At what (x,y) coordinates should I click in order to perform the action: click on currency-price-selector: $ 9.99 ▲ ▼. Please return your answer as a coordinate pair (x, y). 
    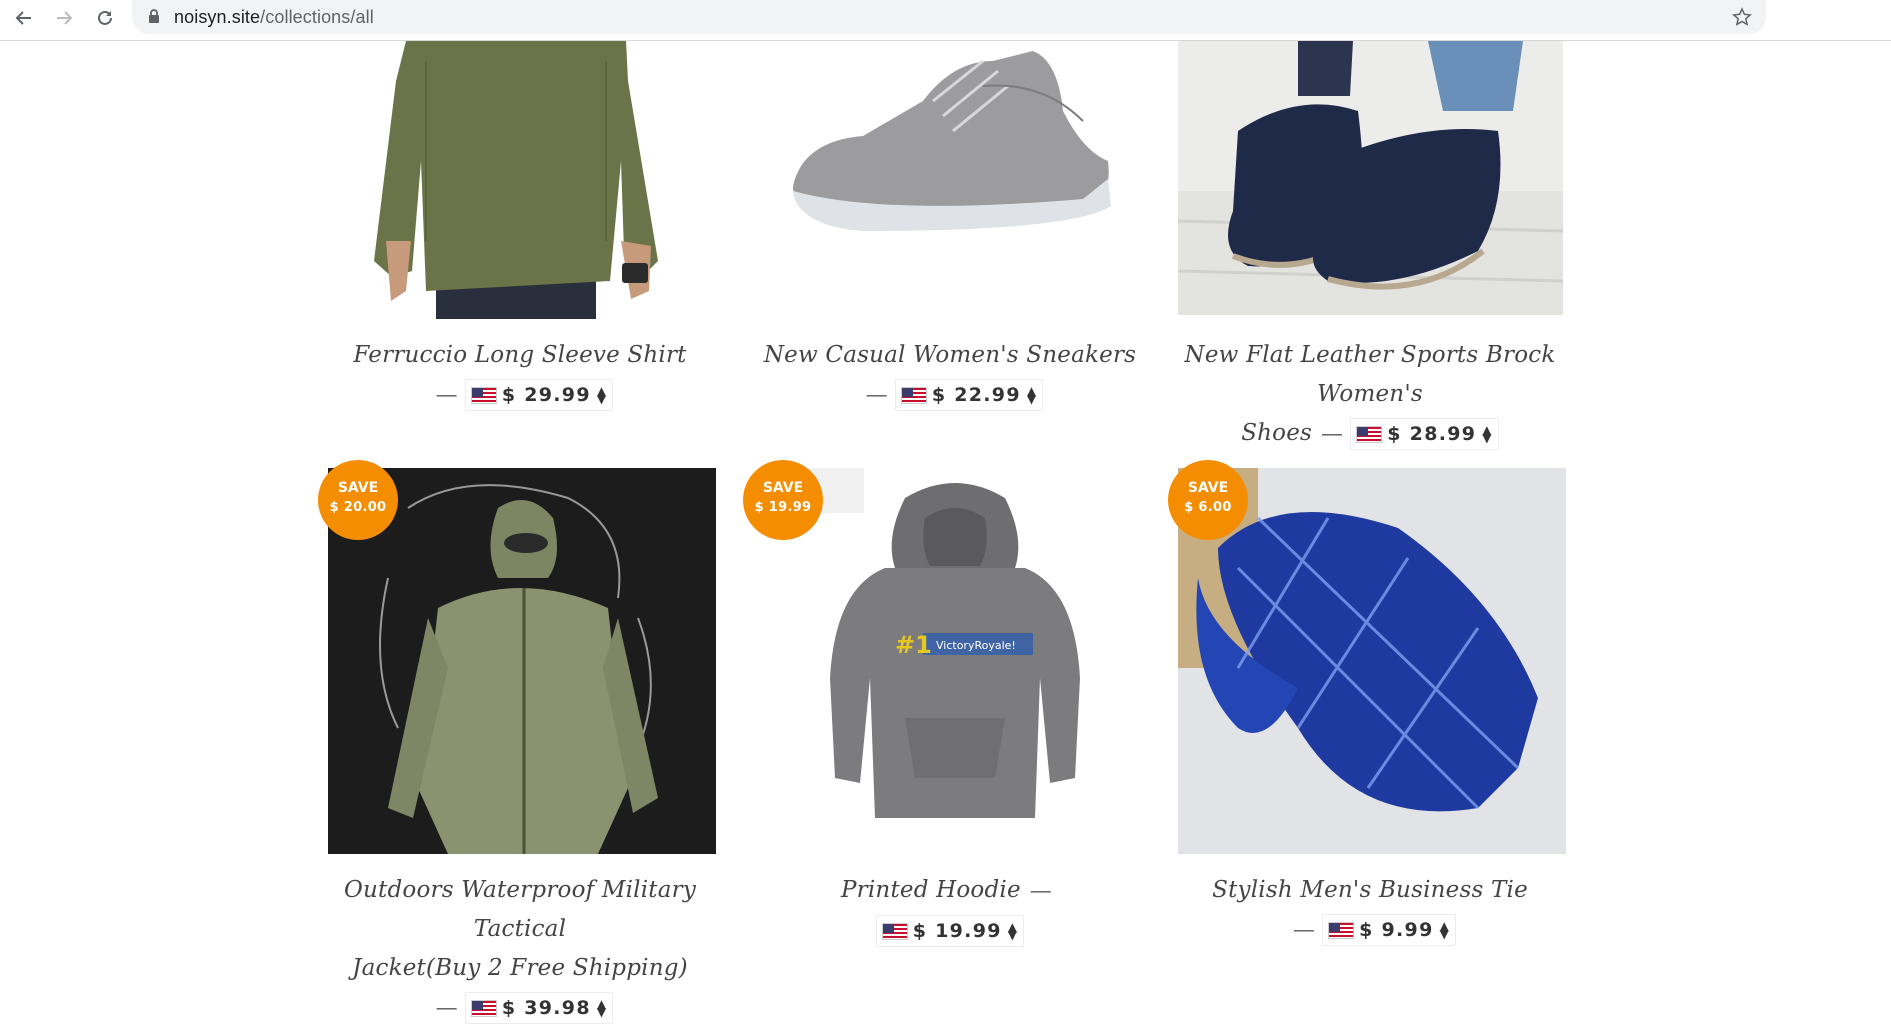
    Looking at the image, I should click on (1389, 930).